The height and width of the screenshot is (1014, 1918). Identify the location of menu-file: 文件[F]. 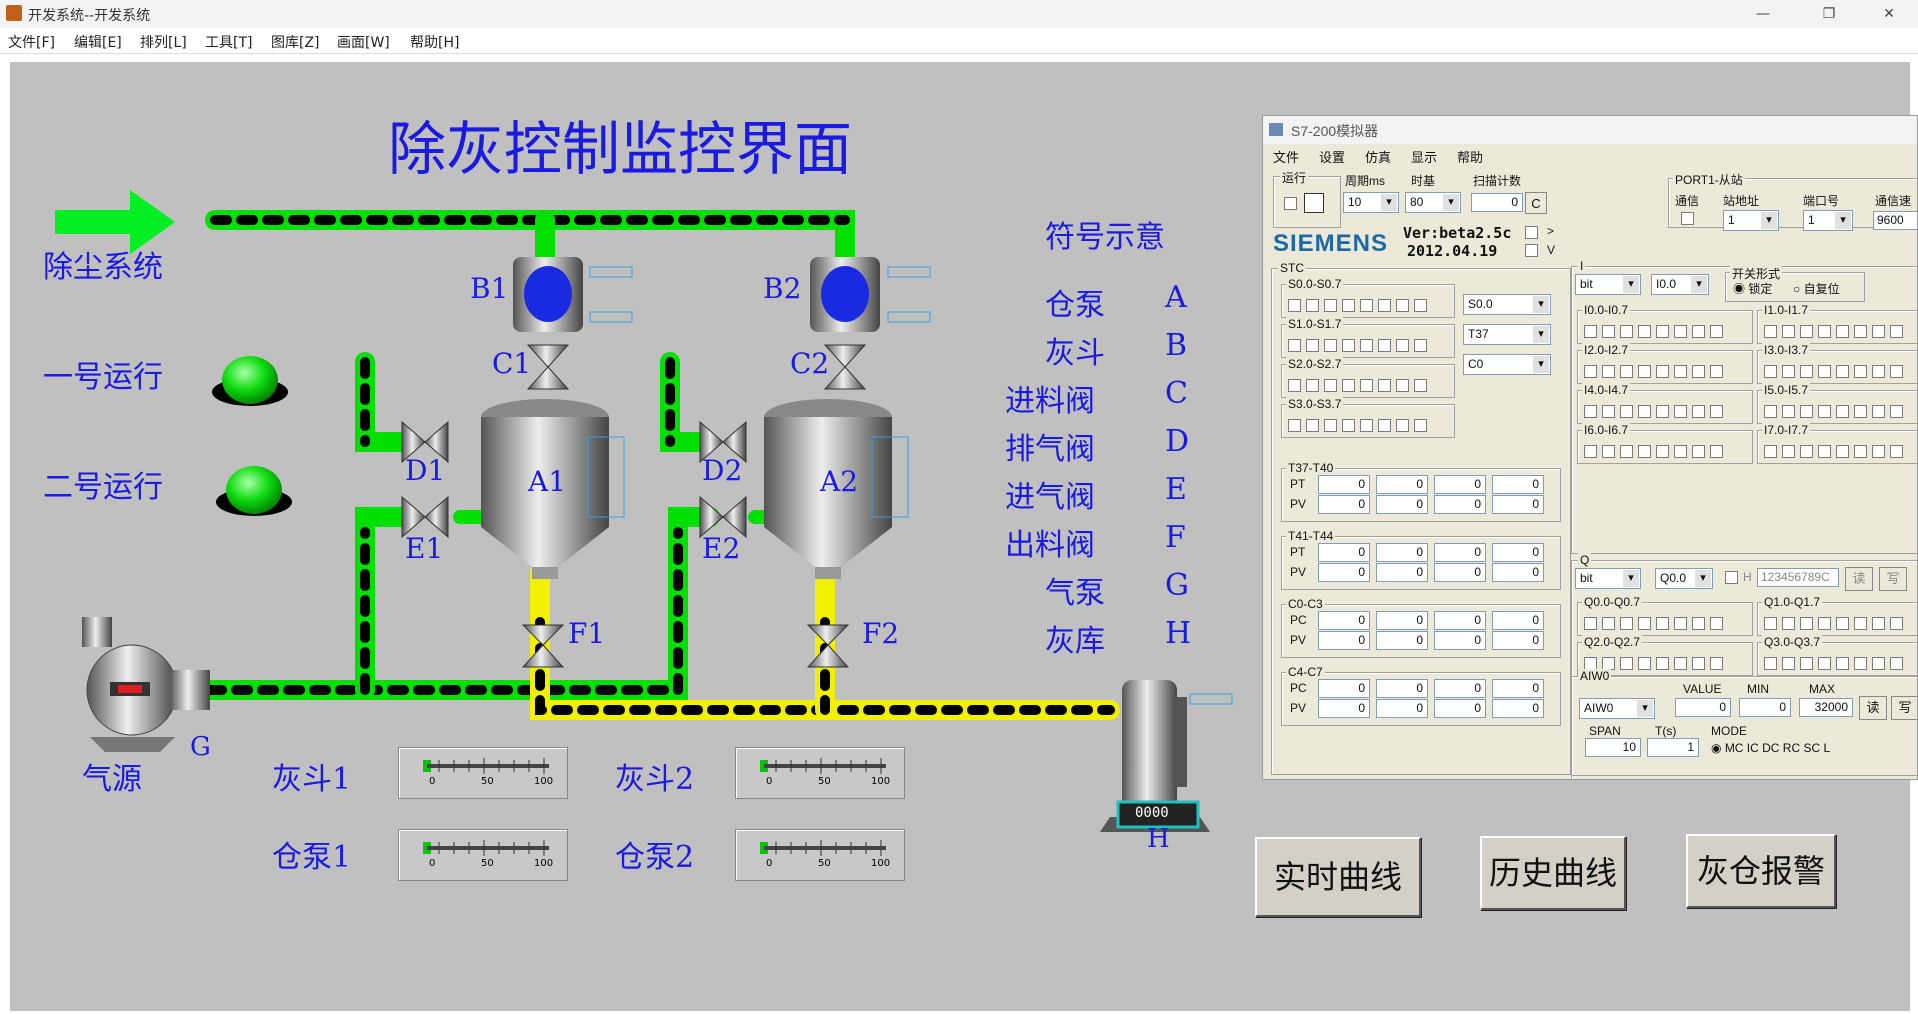
(31, 42).